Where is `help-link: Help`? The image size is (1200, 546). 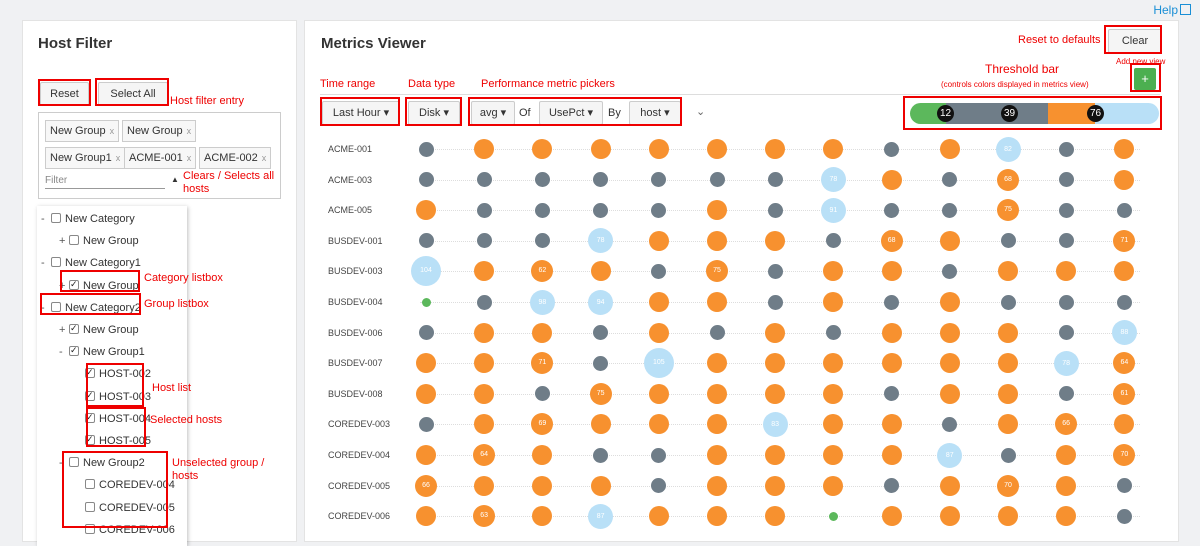 help-link: Help is located at coordinates (1172, 10).